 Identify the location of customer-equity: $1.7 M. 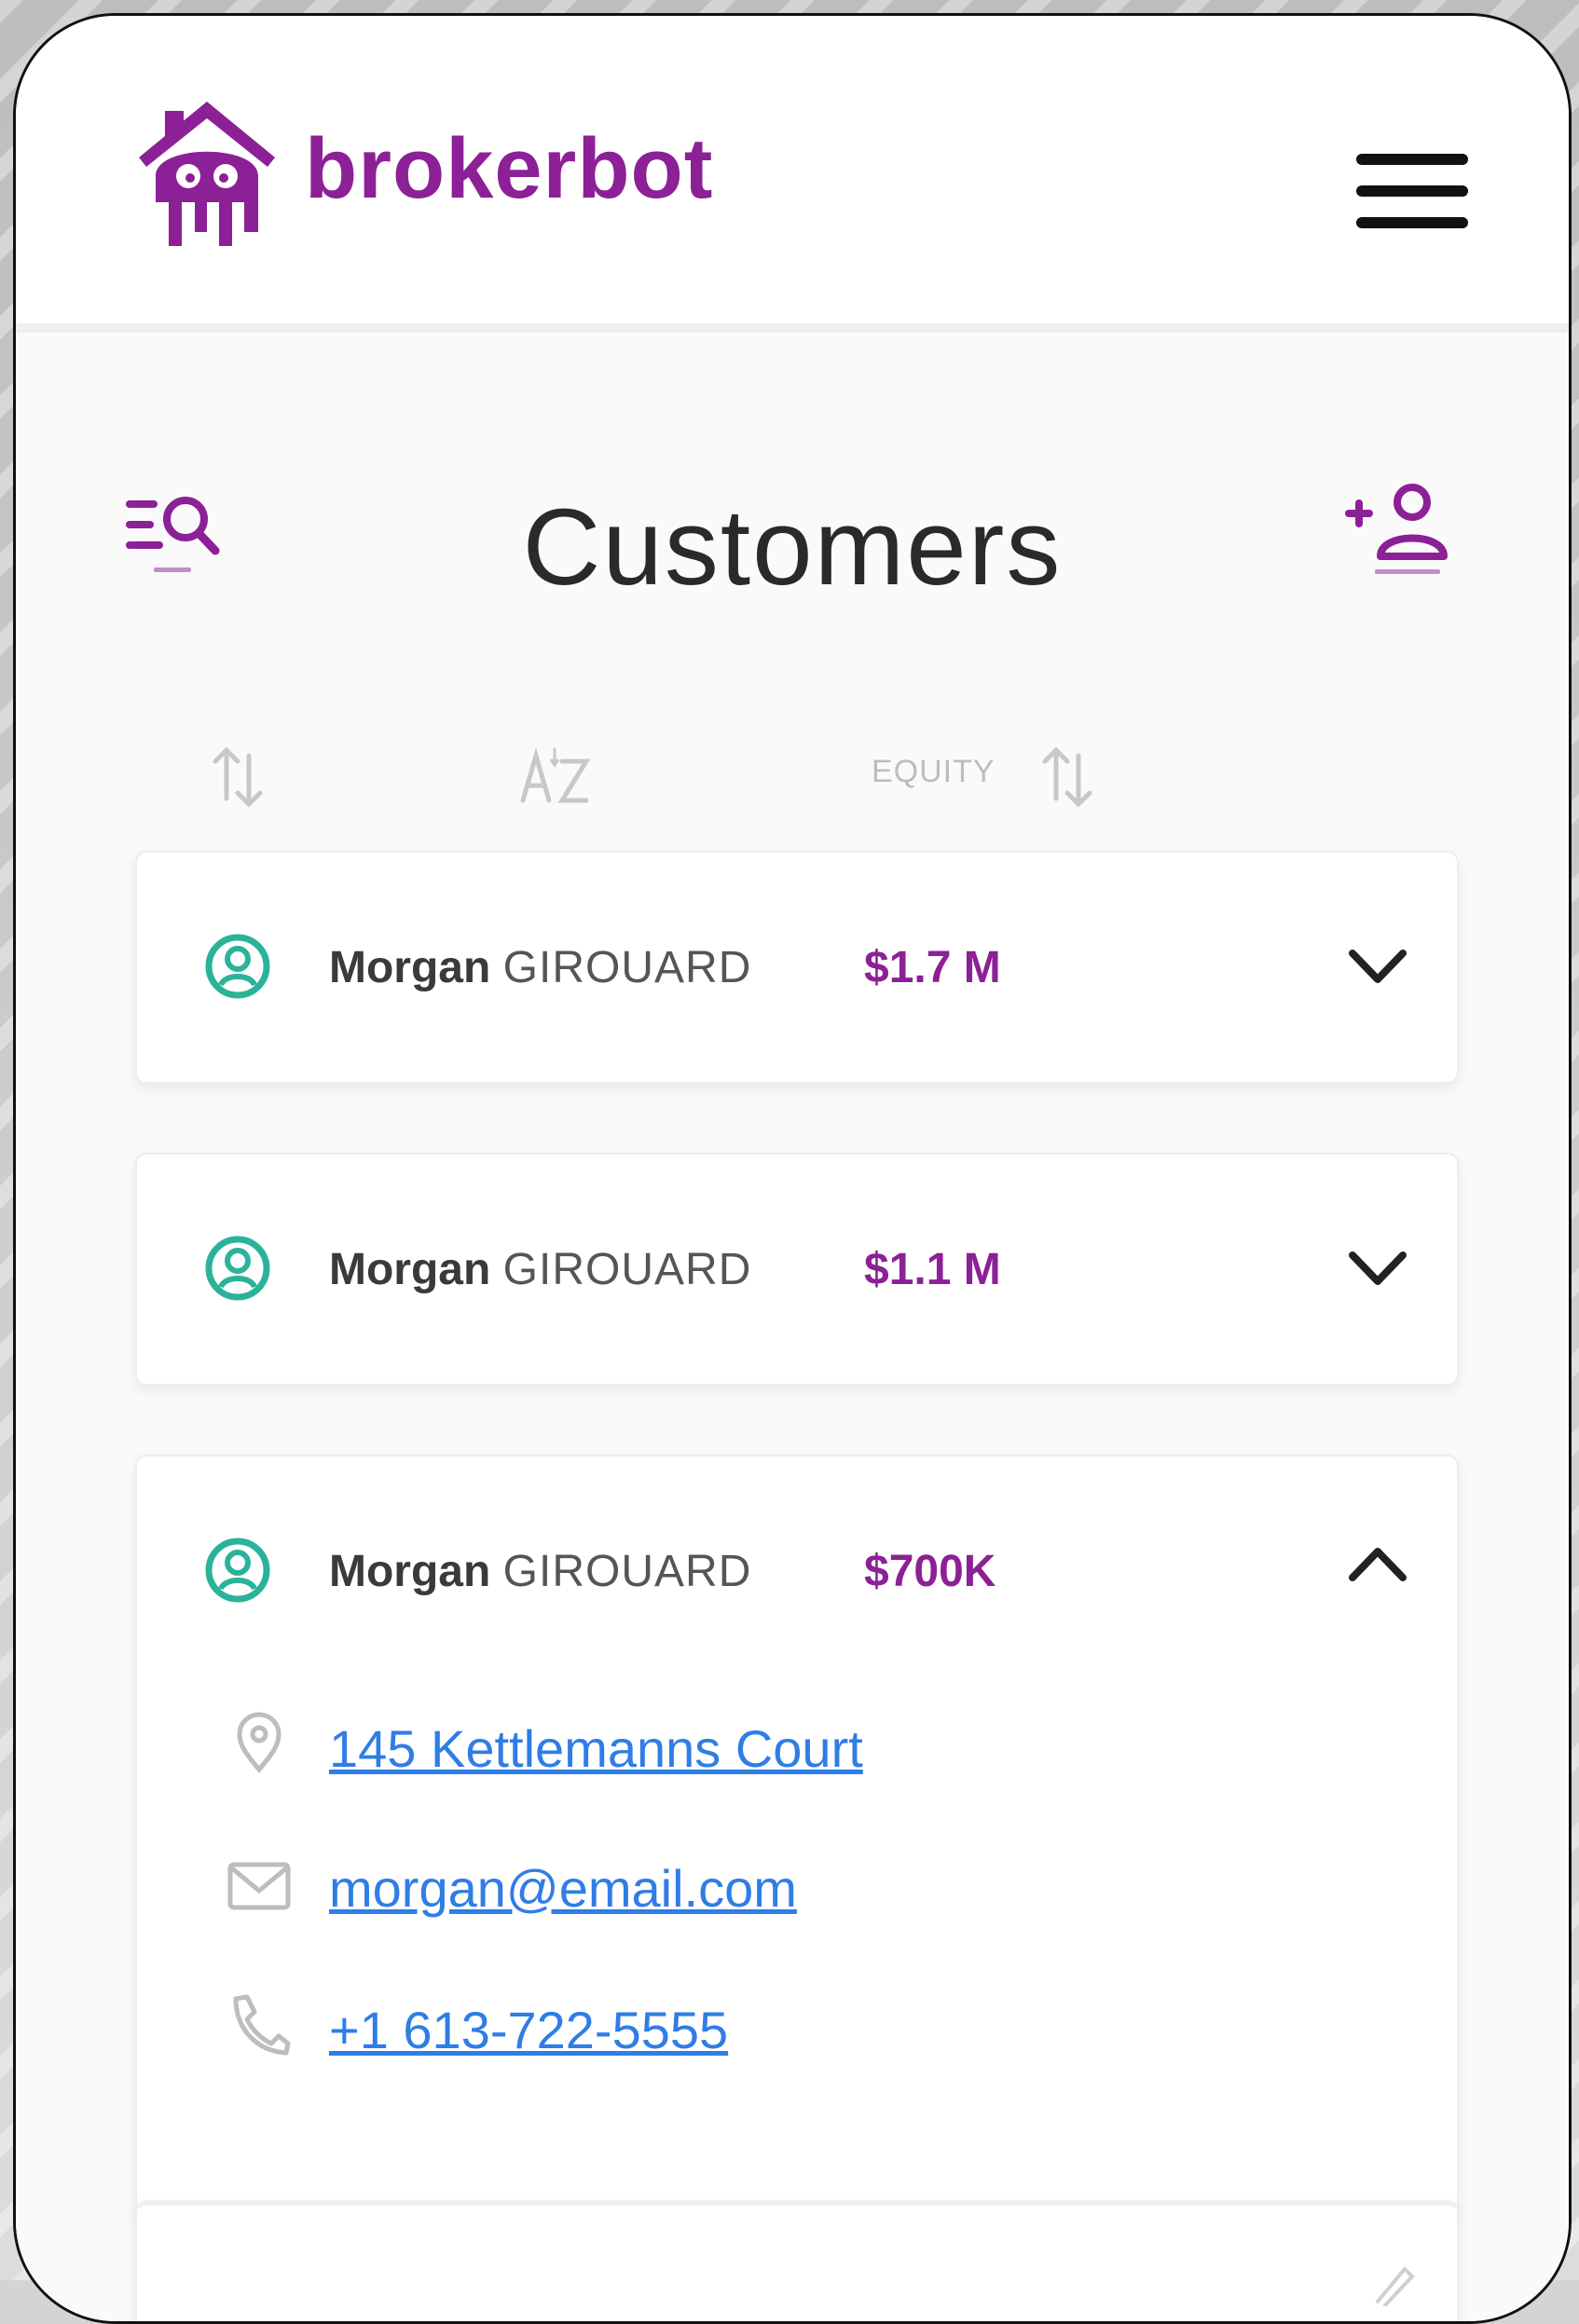
(932, 968).